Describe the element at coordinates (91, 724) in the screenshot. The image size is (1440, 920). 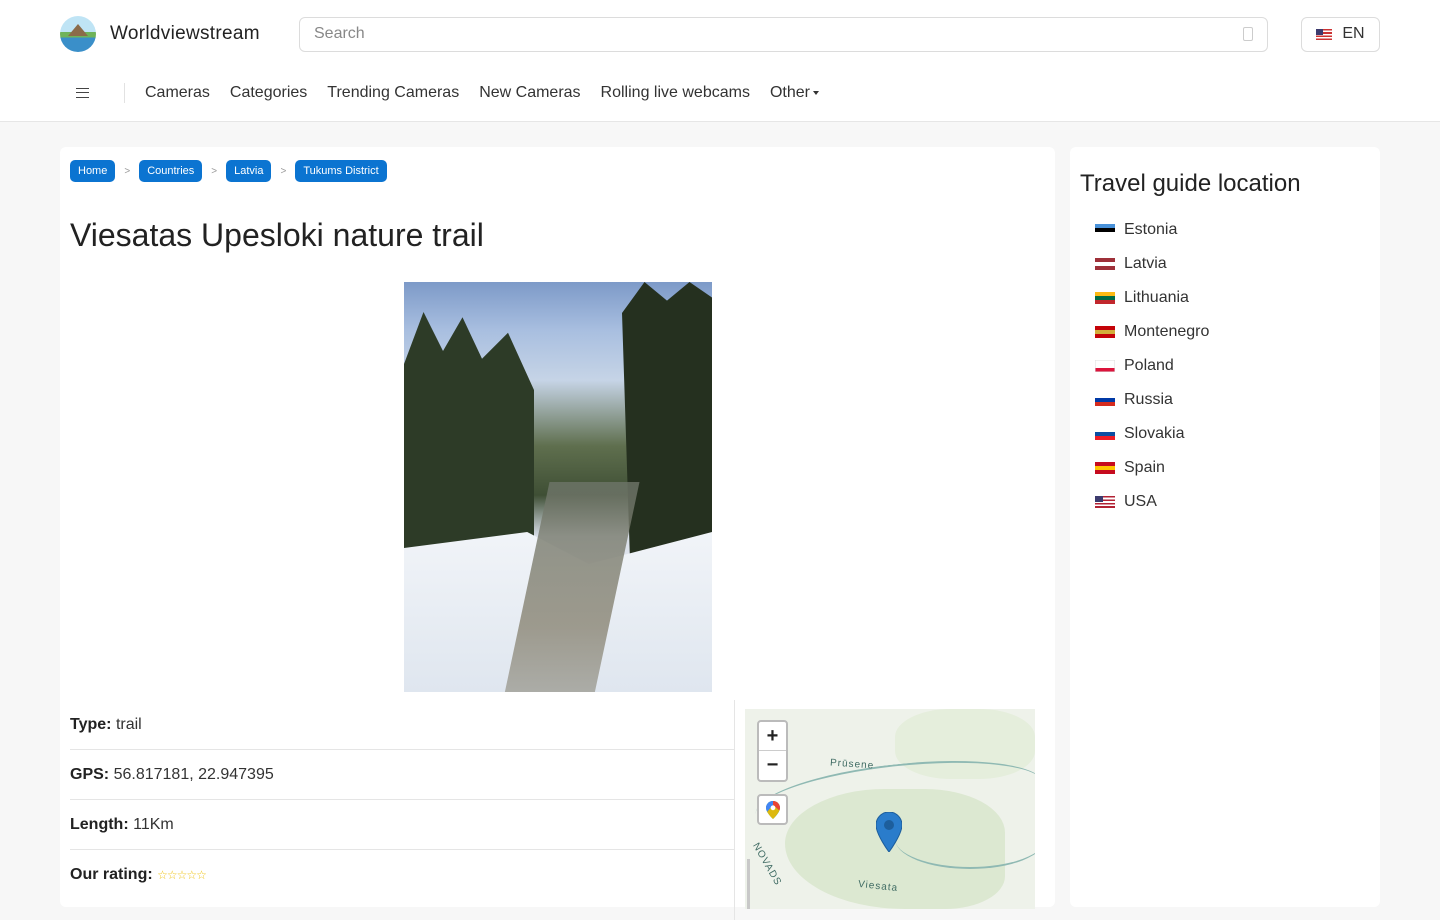
I see `type-label: Type:` at that location.